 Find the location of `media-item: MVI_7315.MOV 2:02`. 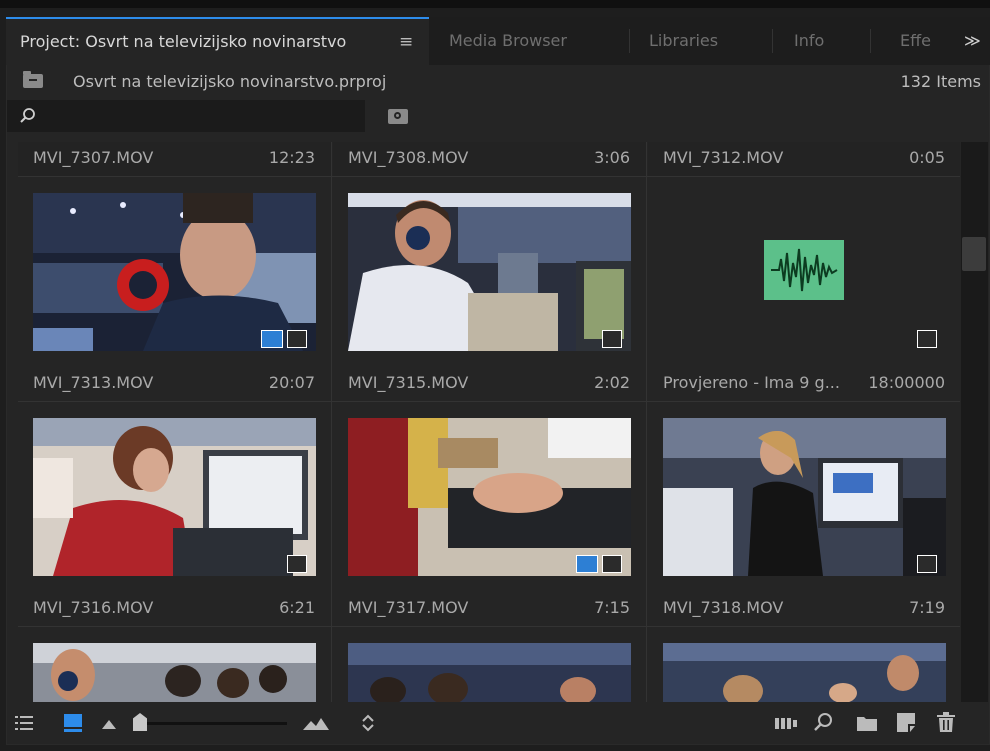

media-item: MVI_7315.MOV 2:02 is located at coordinates (489, 384).